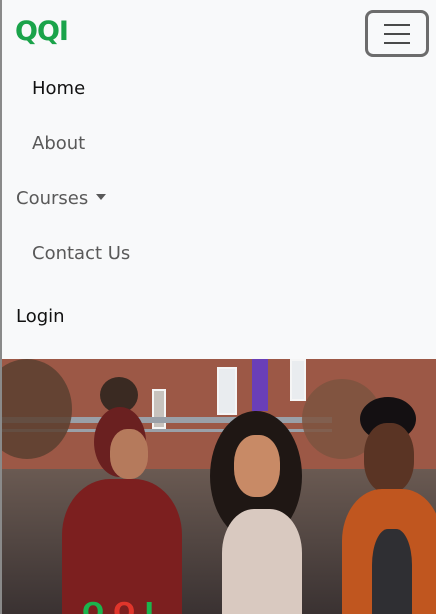 The image size is (436, 614). I want to click on nav-link-contact: Contact Us, so click(81, 254).